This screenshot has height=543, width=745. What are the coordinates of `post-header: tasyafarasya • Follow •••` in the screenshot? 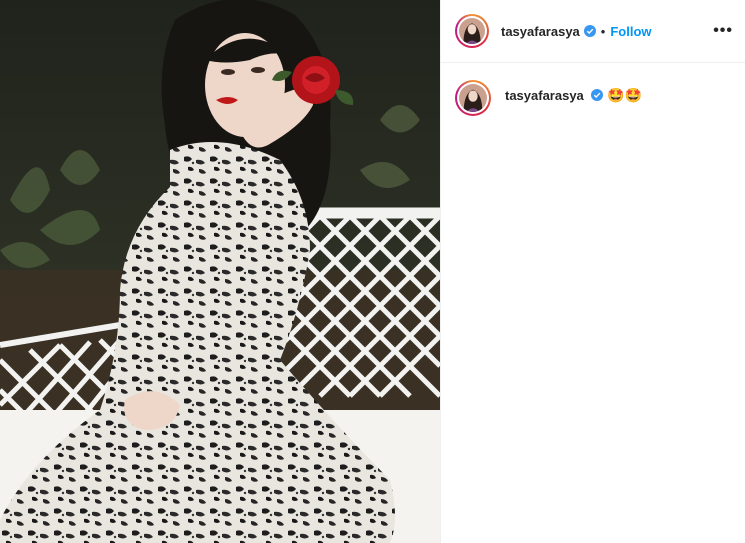 It's located at (593, 31).